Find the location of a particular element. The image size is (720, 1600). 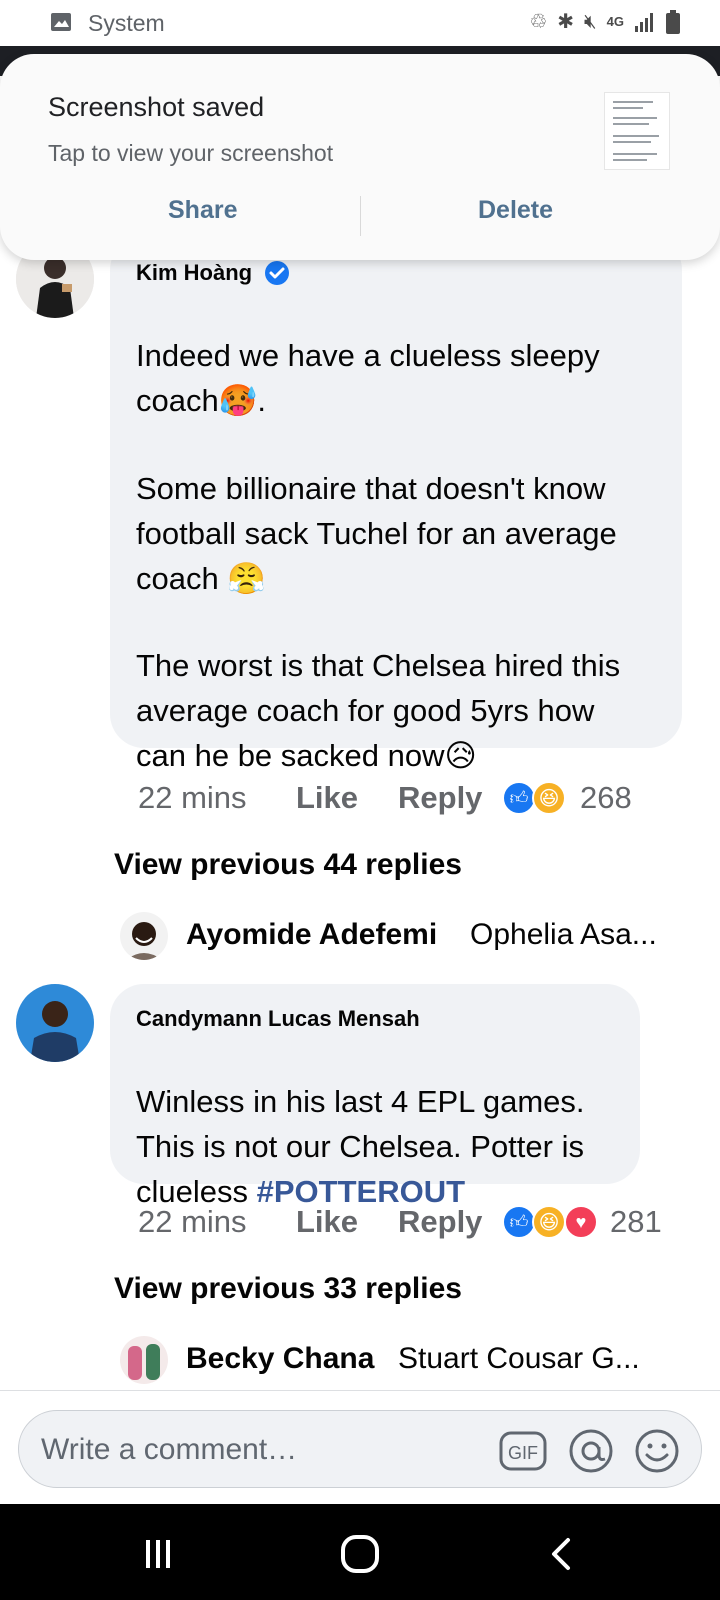

status-bar: System ♲ ✱ 🔇︎ 4G is located at coordinates (360, 23).